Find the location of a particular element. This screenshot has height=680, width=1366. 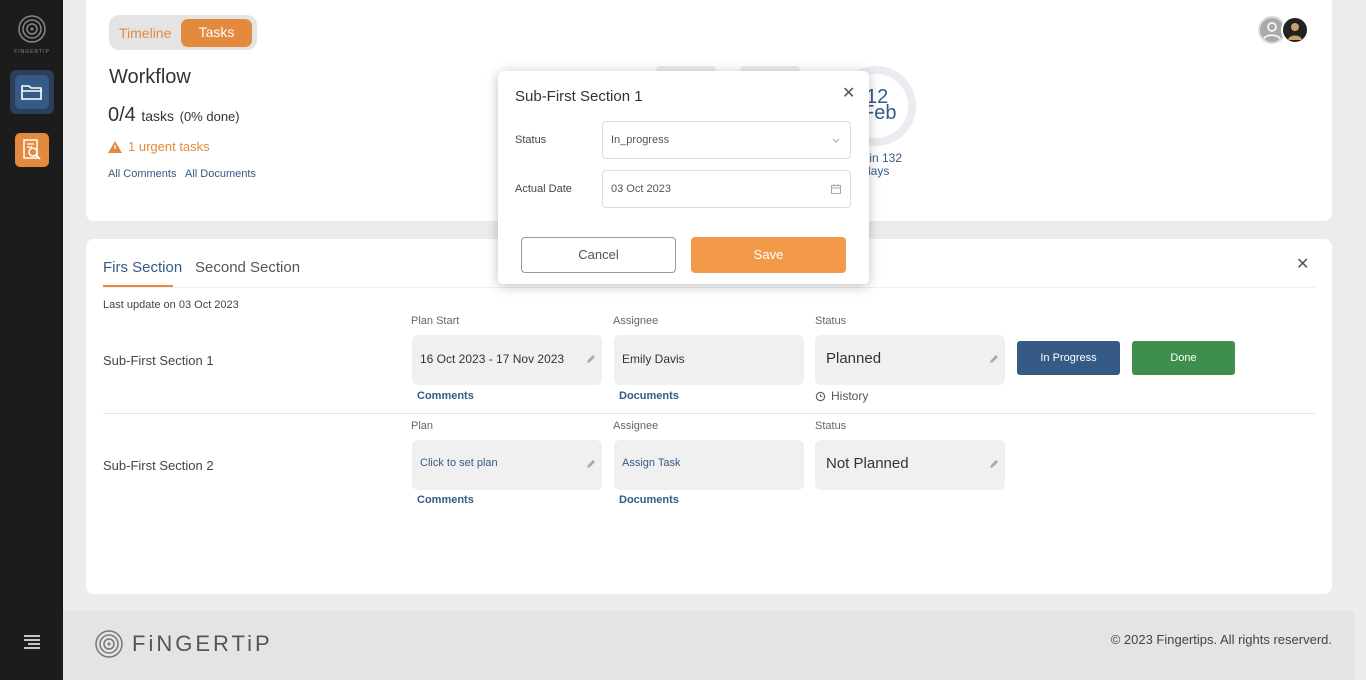

row-divider is located at coordinates (709, 413).